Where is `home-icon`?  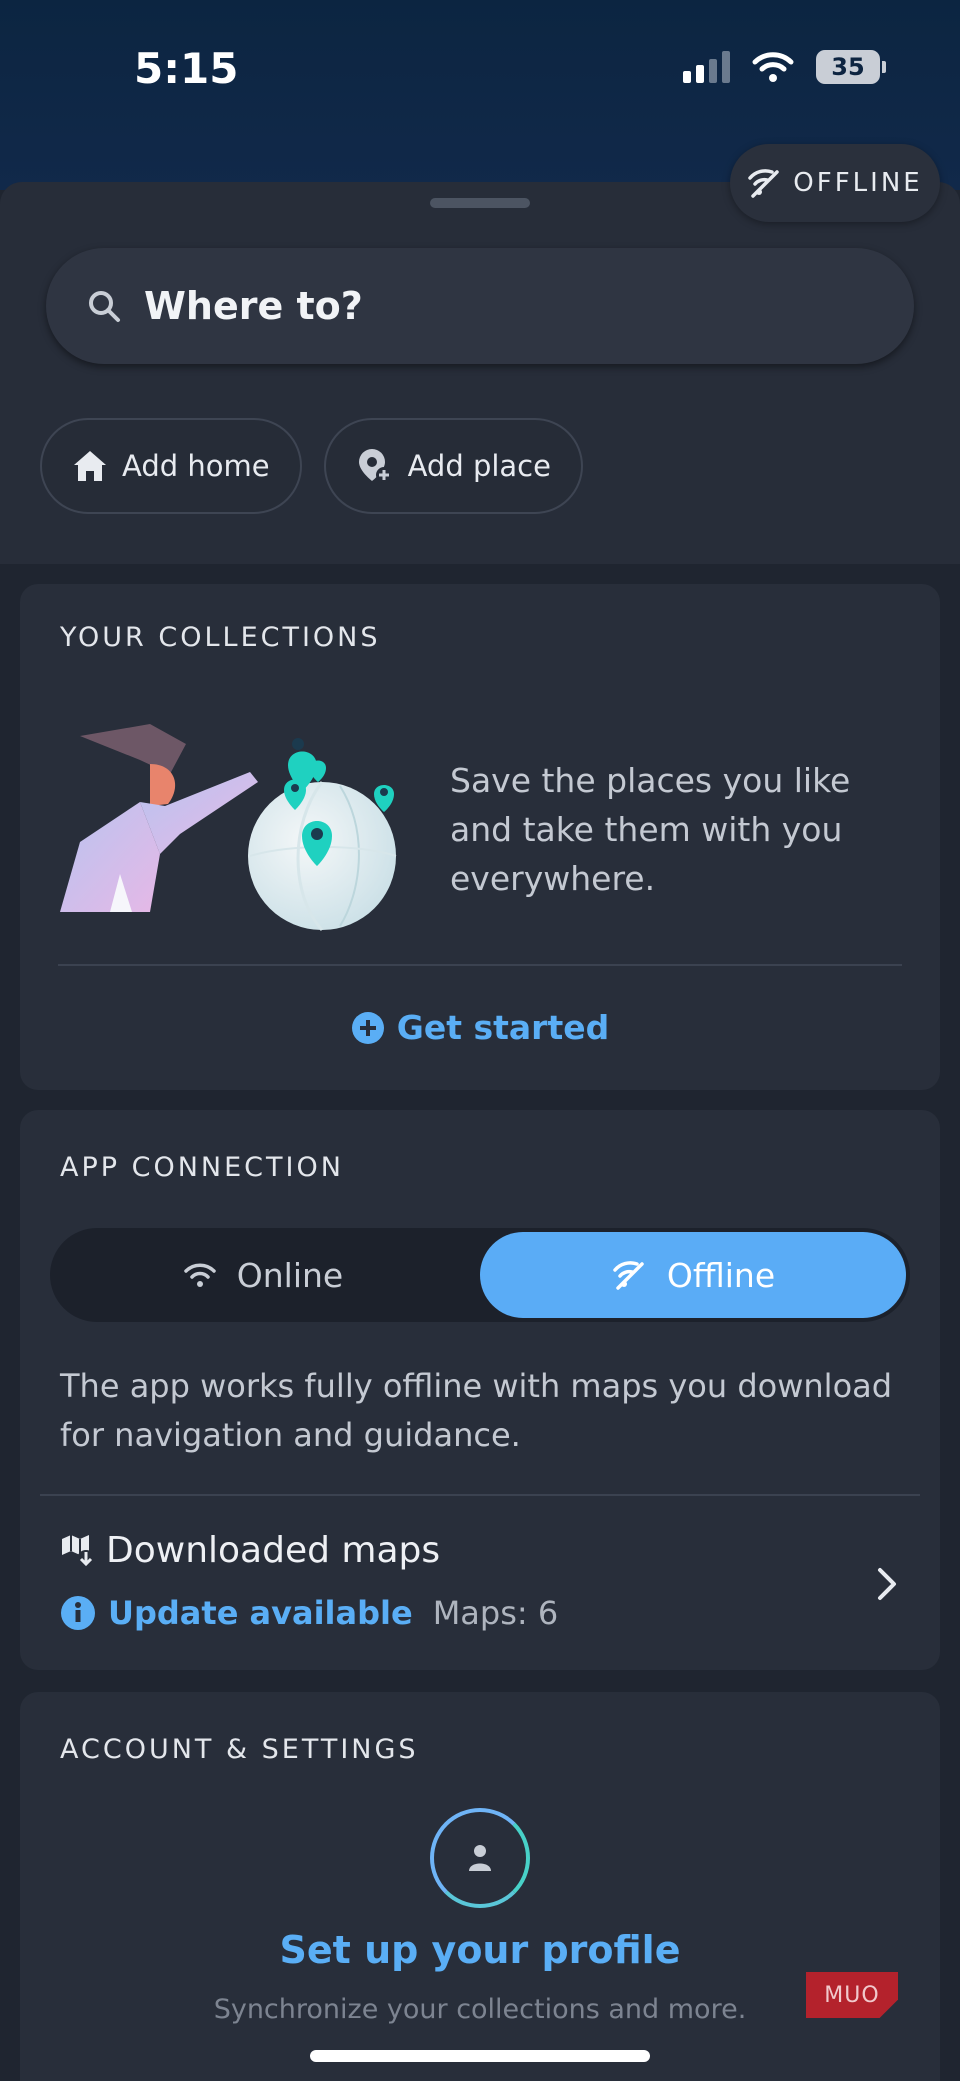
home-icon is located at coordinates (90, 466).